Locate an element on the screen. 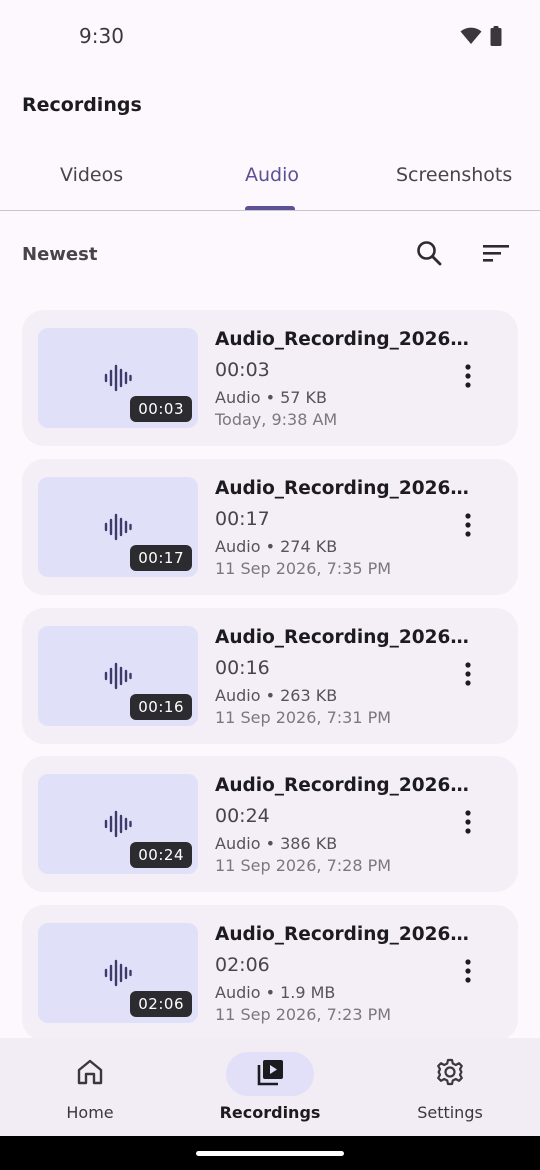 This screenshot has height=1170, width=540. status-icons is located at coordinates (481, 38).